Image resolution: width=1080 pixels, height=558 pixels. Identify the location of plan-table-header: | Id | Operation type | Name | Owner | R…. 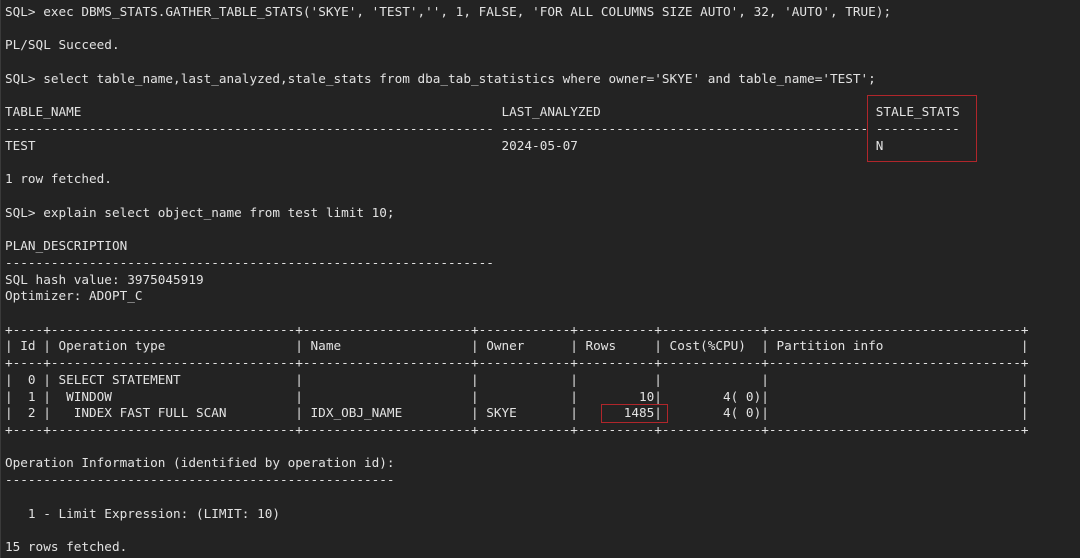
(517, 346).